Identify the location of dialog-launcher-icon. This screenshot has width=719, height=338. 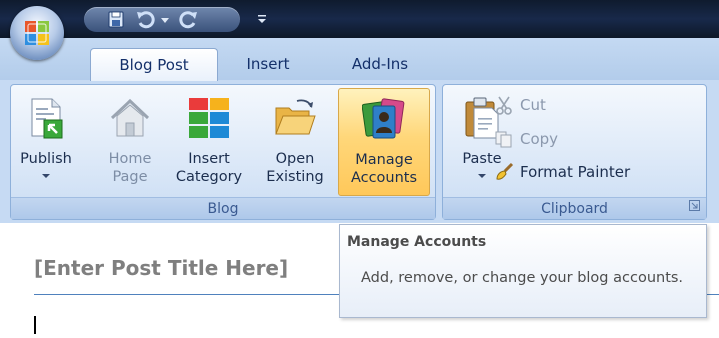
(694, 205).